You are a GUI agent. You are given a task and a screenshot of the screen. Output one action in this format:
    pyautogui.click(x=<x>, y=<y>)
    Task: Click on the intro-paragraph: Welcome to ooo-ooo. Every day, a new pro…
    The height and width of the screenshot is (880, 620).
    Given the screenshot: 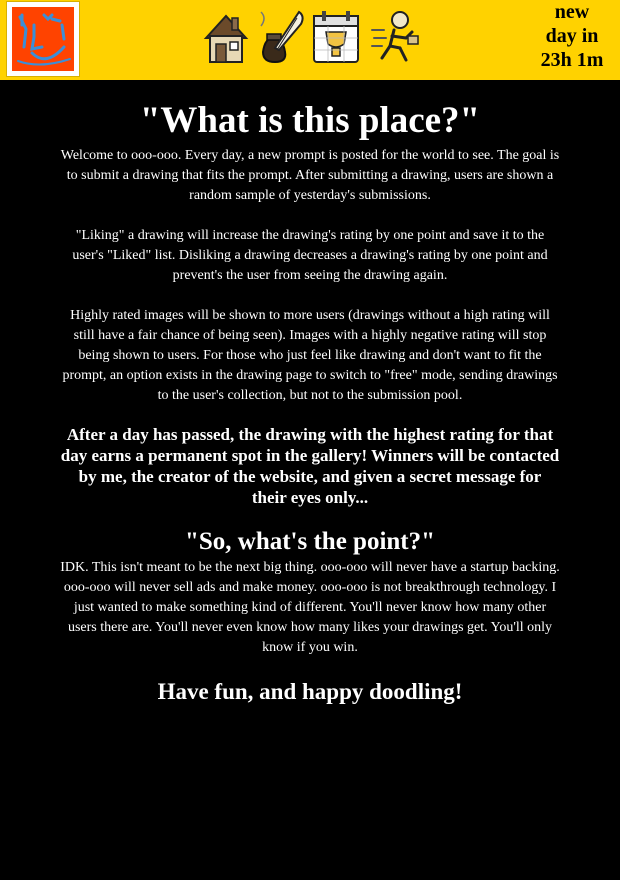 What is the action you would take?
    pyautogui.click(x=310, y=175)
    